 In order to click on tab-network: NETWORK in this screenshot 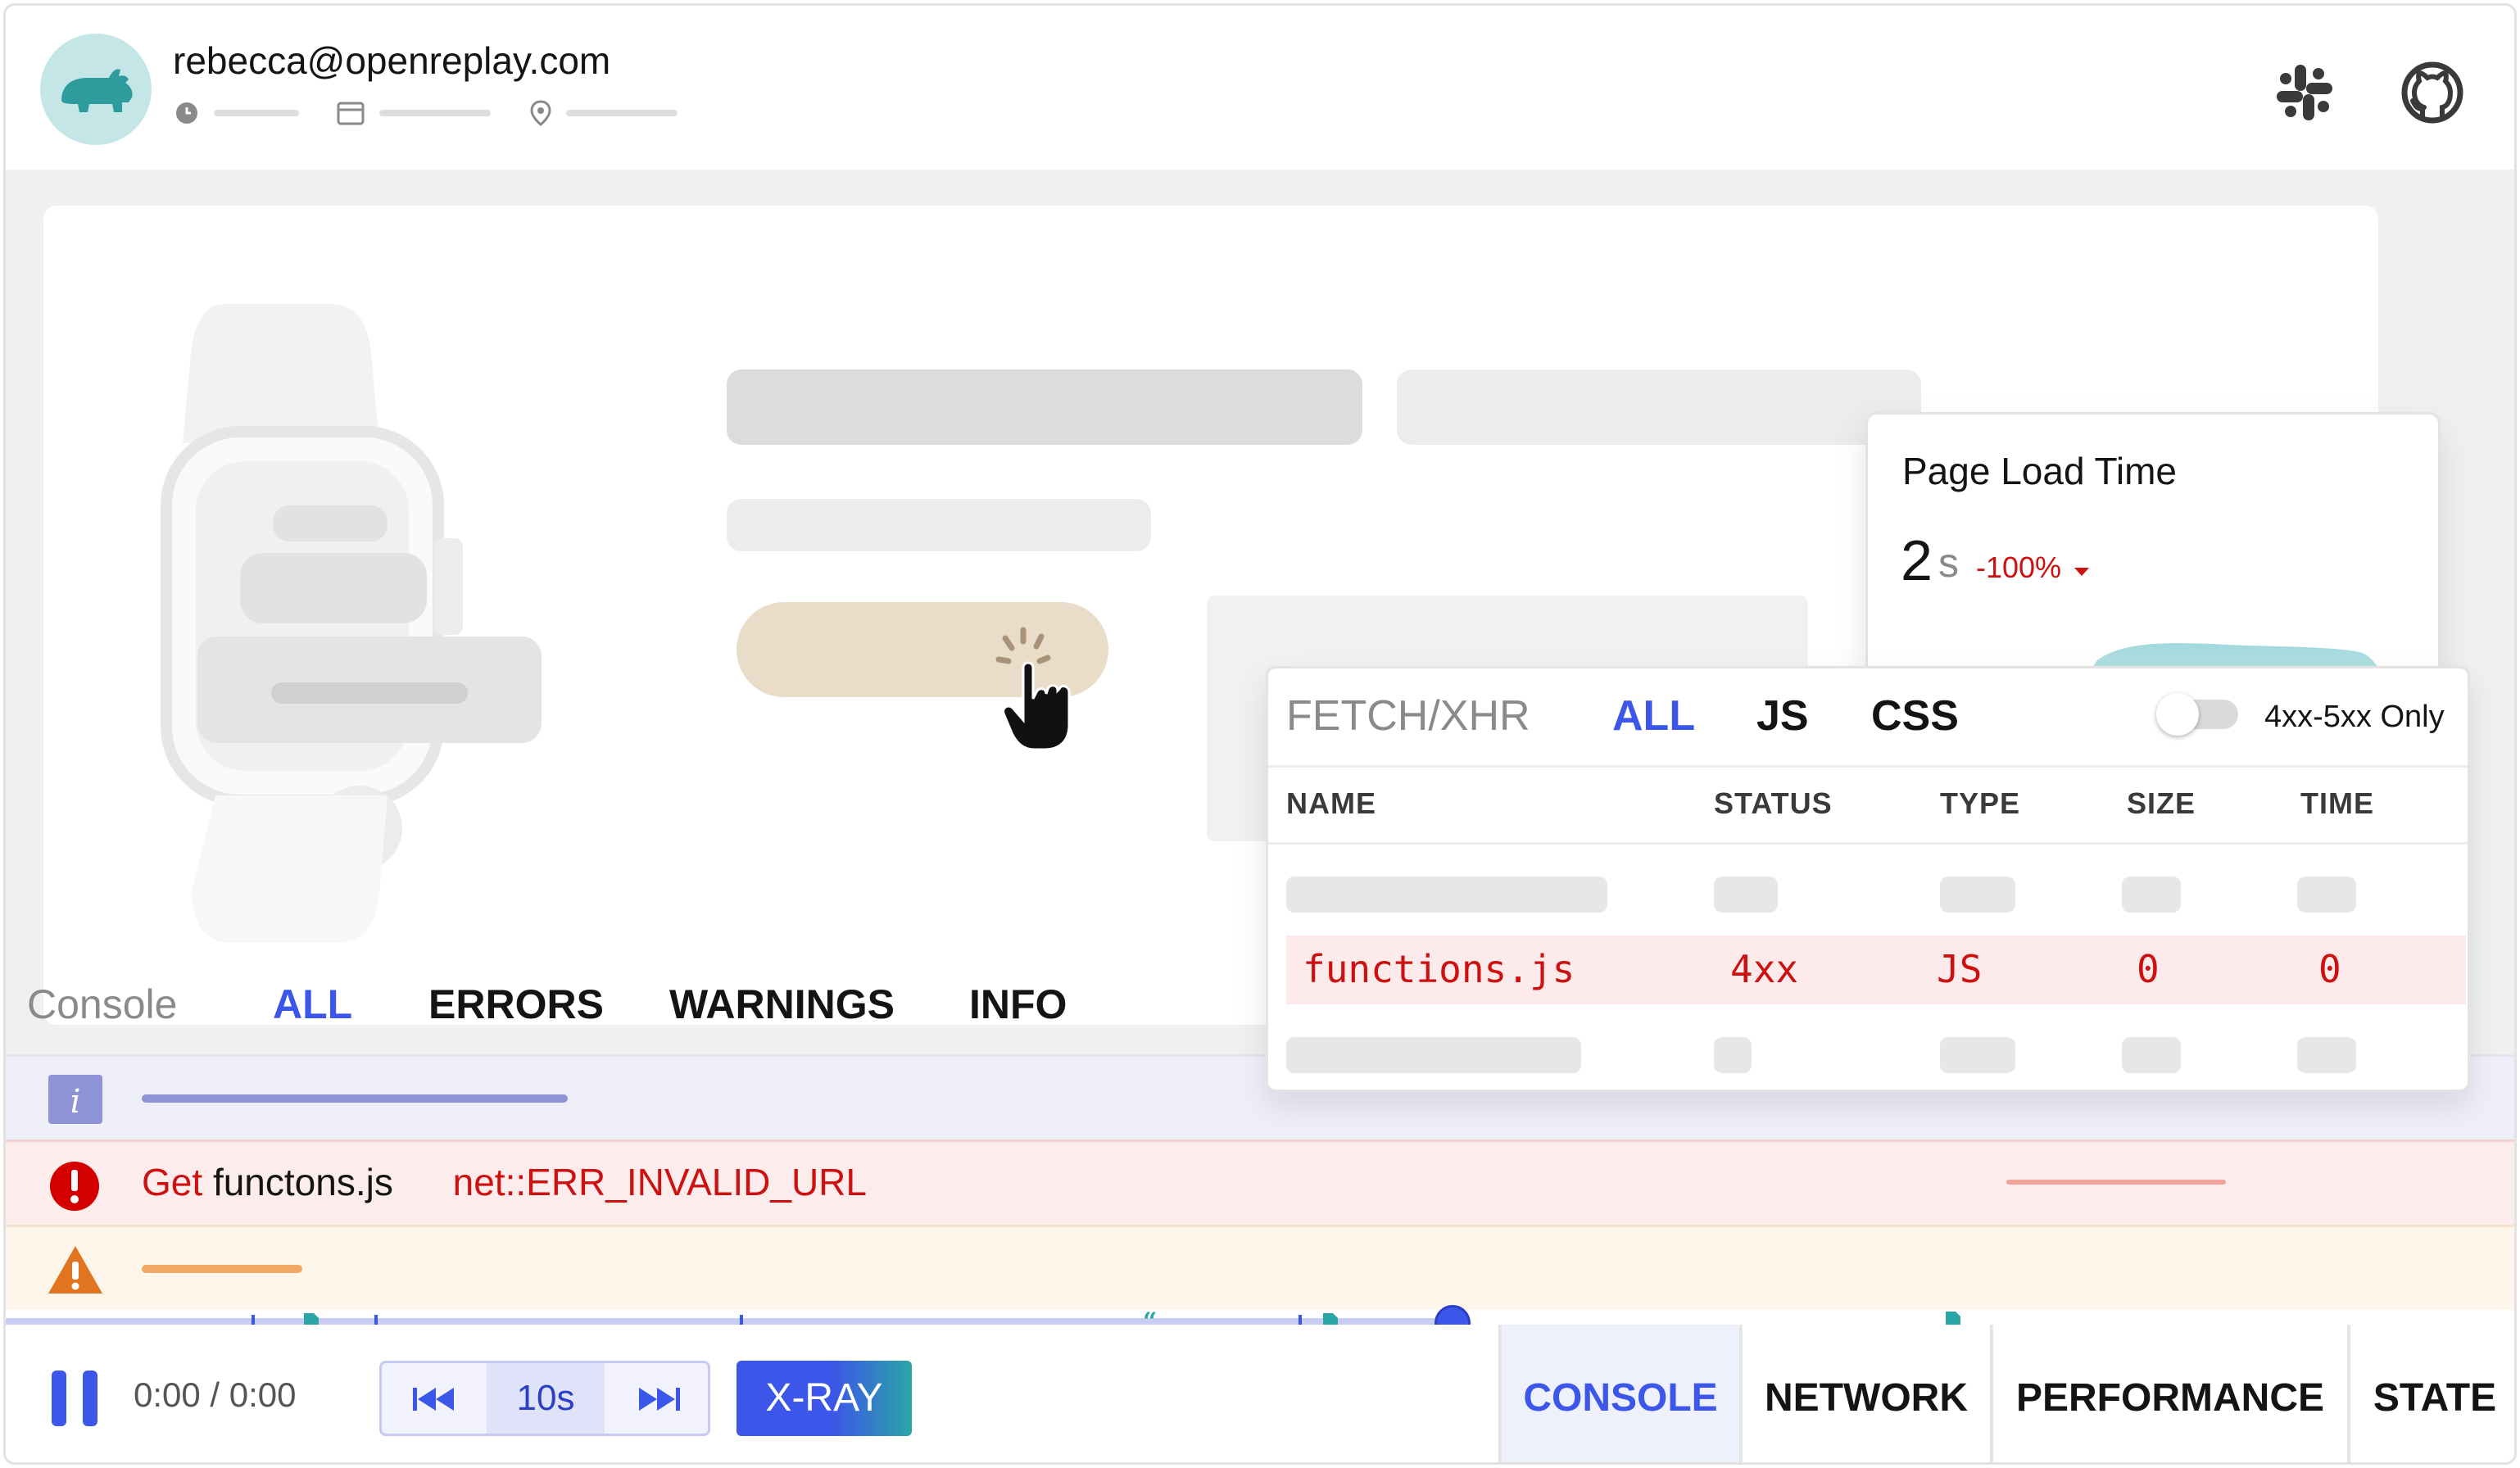, I will do `click(1864, 1394)`.